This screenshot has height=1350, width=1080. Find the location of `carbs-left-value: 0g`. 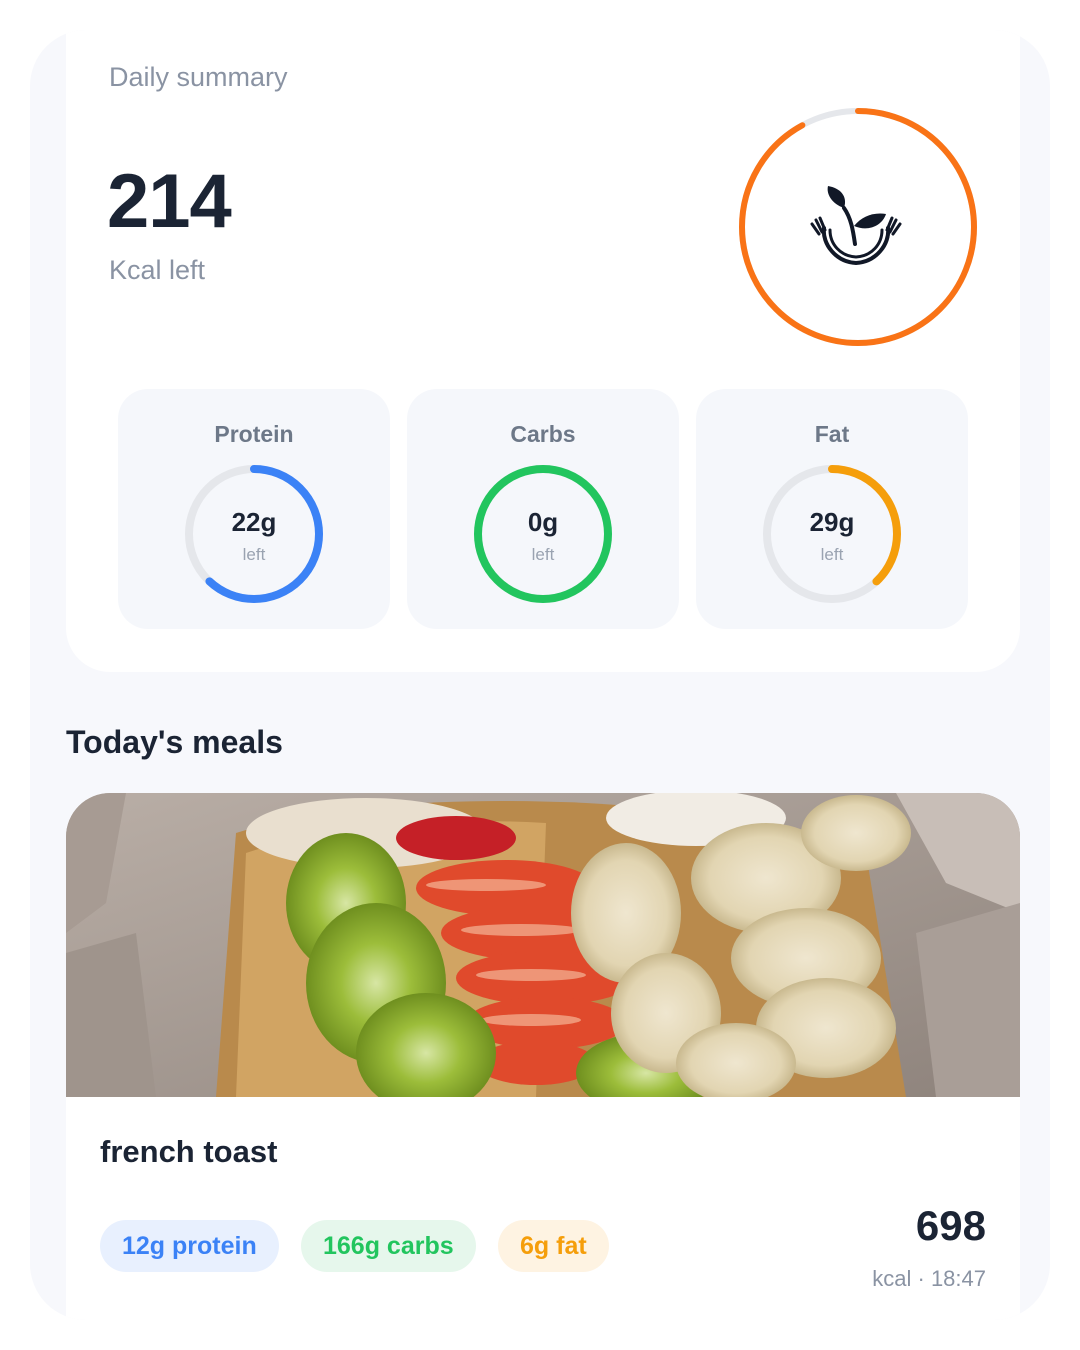

carbs-left-value: 0g is located at coordinates (543, 522).